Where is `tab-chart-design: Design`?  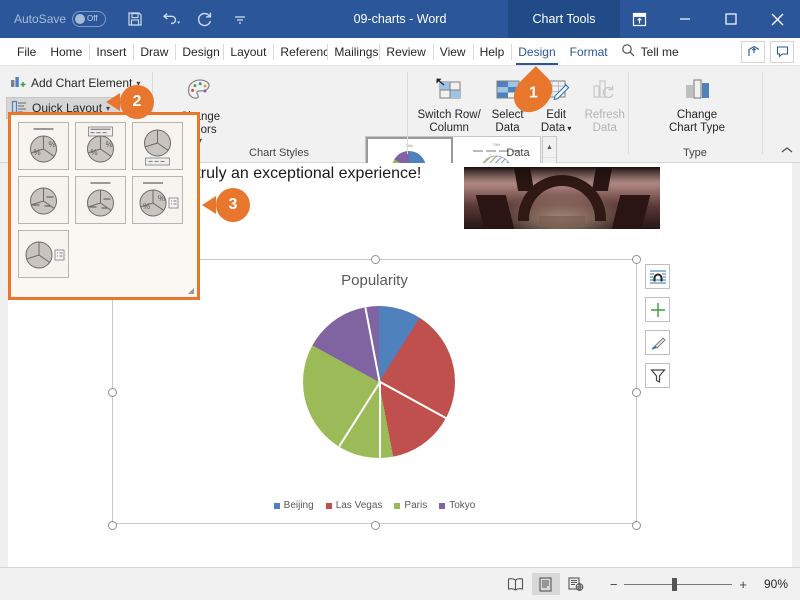 tab-chart-design: Design is located at coordinates (536, 52).